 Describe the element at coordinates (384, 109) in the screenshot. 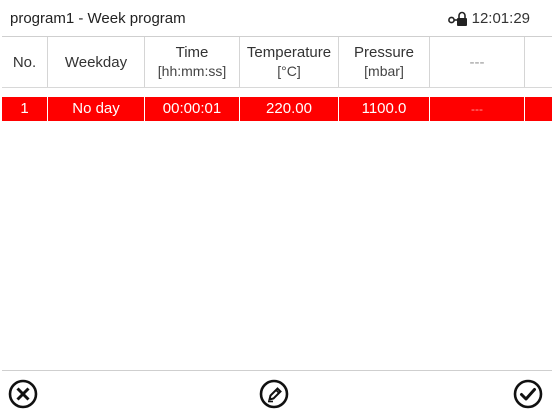

I see `cell-pressure: 1100.0` at that location.